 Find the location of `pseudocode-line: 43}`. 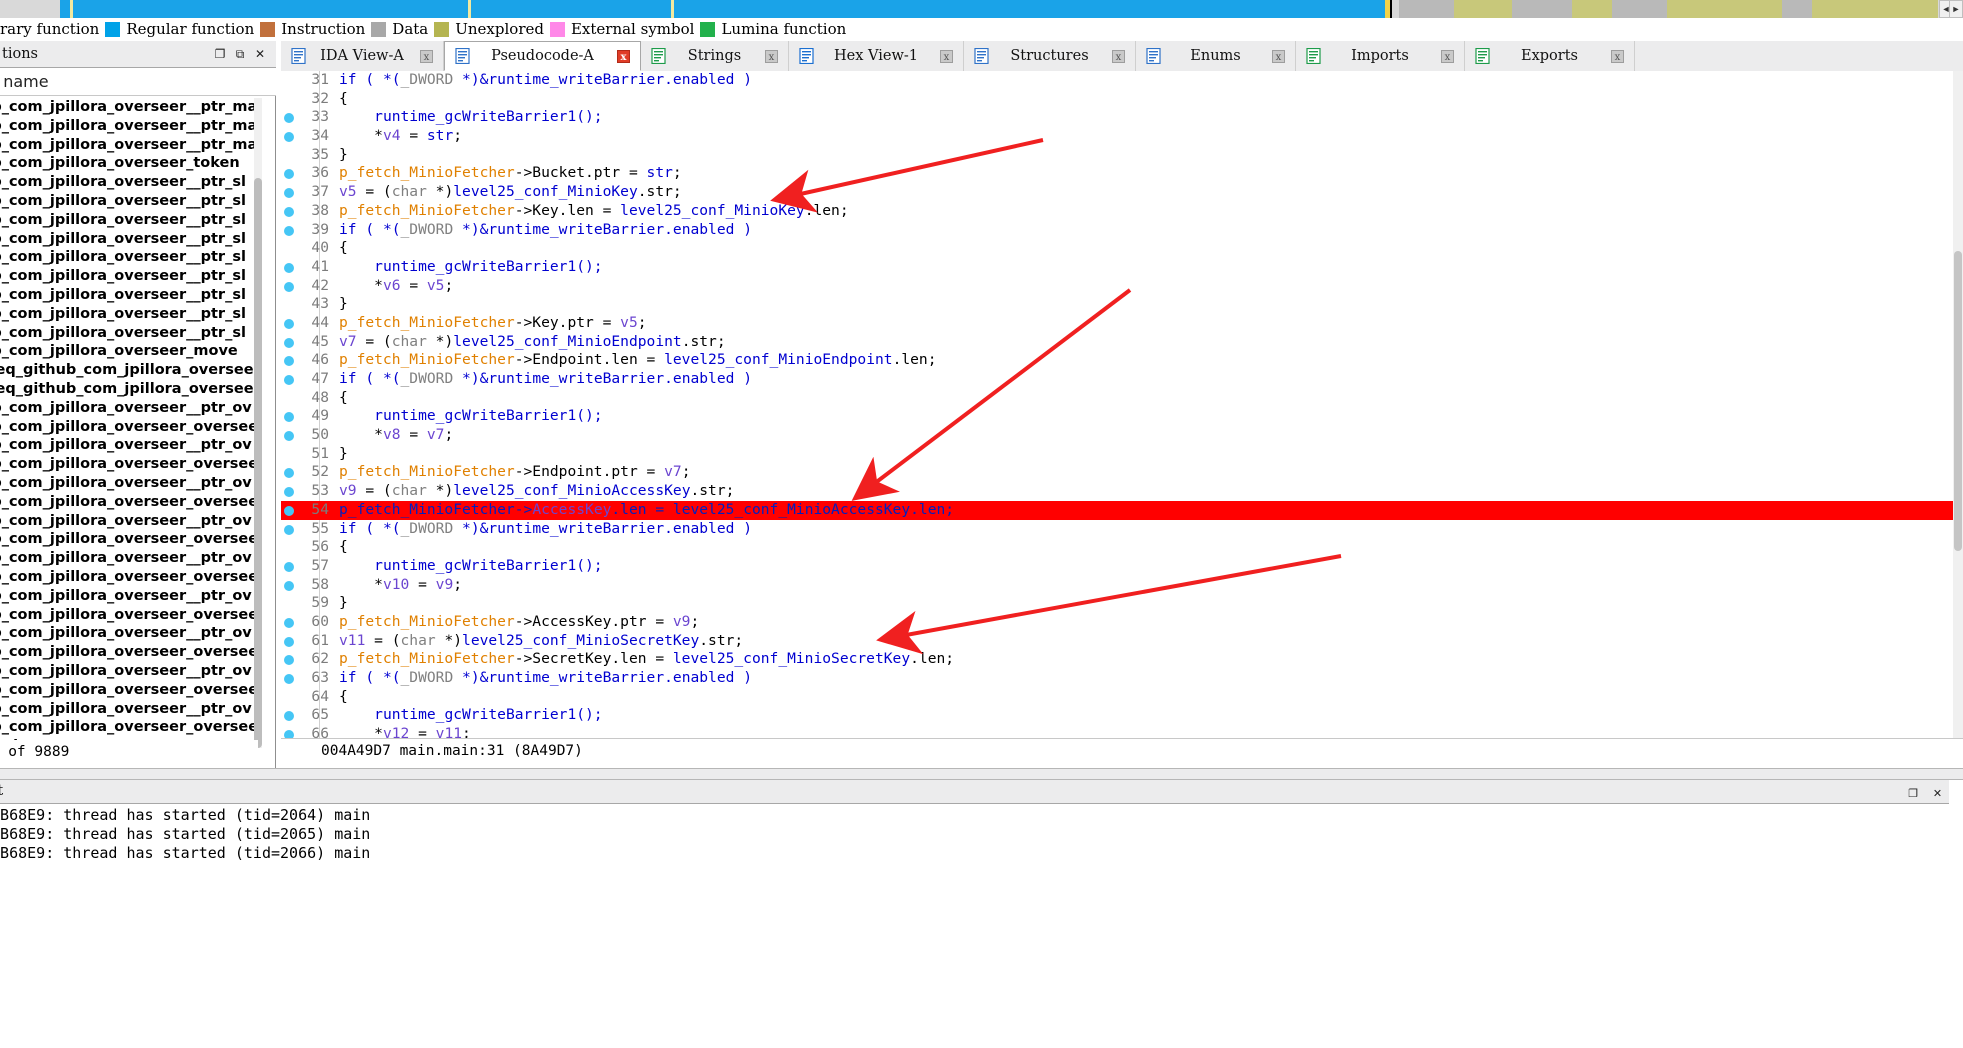

pseudocode-line: 43} is located at coordinates (1117, 304).